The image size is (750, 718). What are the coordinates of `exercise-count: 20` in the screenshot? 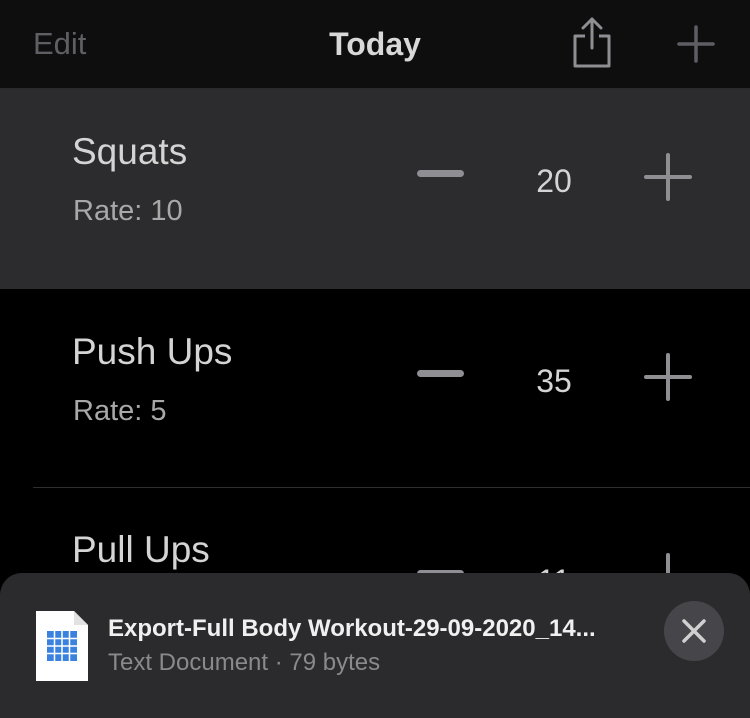 It's located at (554, 181).